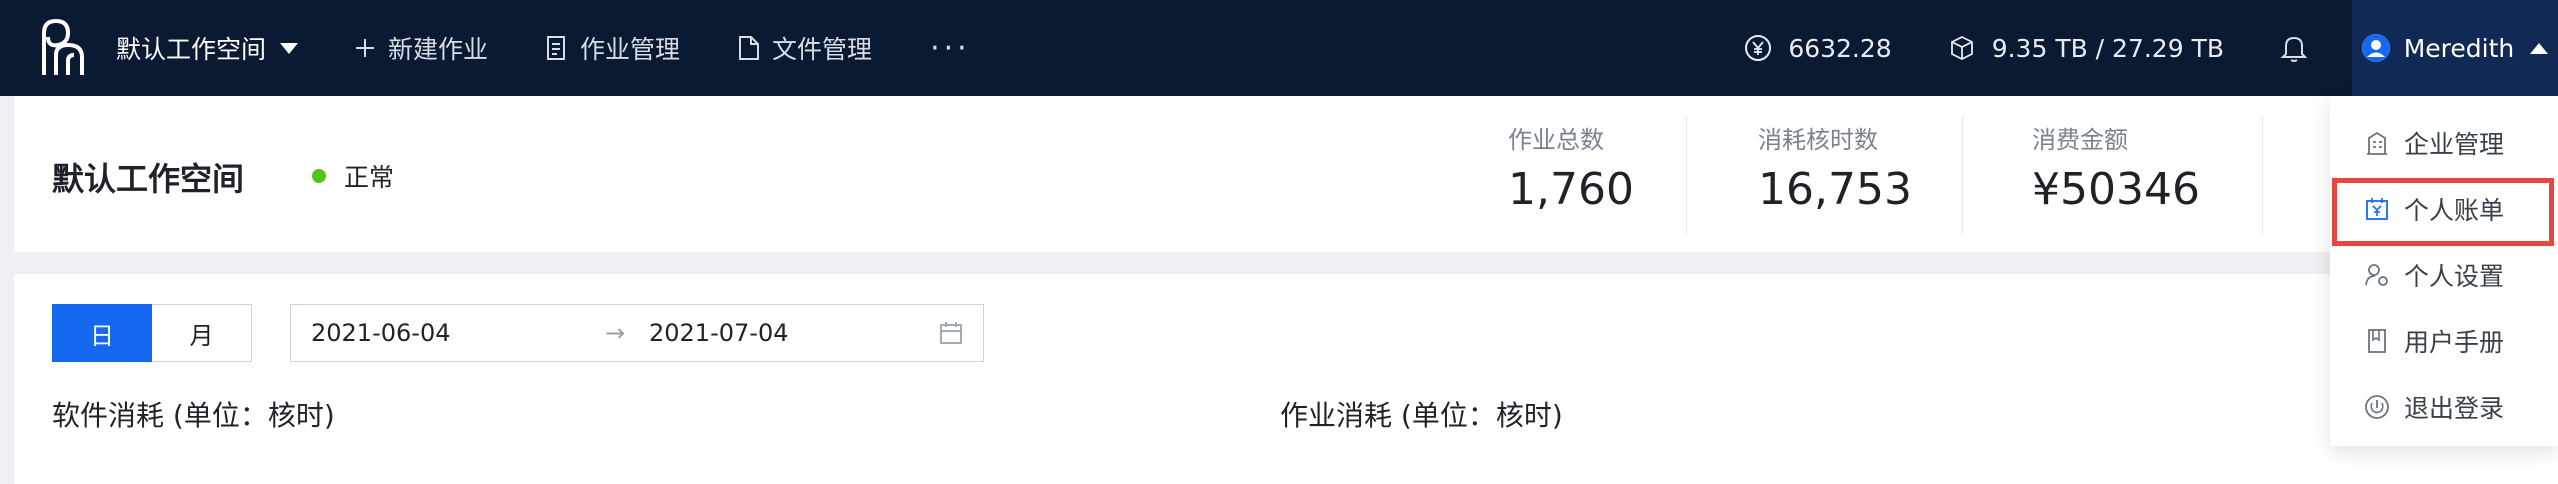 This screenshot has height=484, width=2558. Describe the element at coordinates (1840, 48) in the screenshot. I see `balance-value: 6632.28` at that location.